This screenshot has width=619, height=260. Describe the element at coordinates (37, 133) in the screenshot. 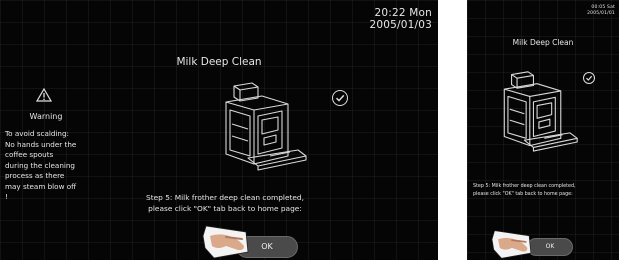

I see `warning-line: To avoid scalding:` at that location.